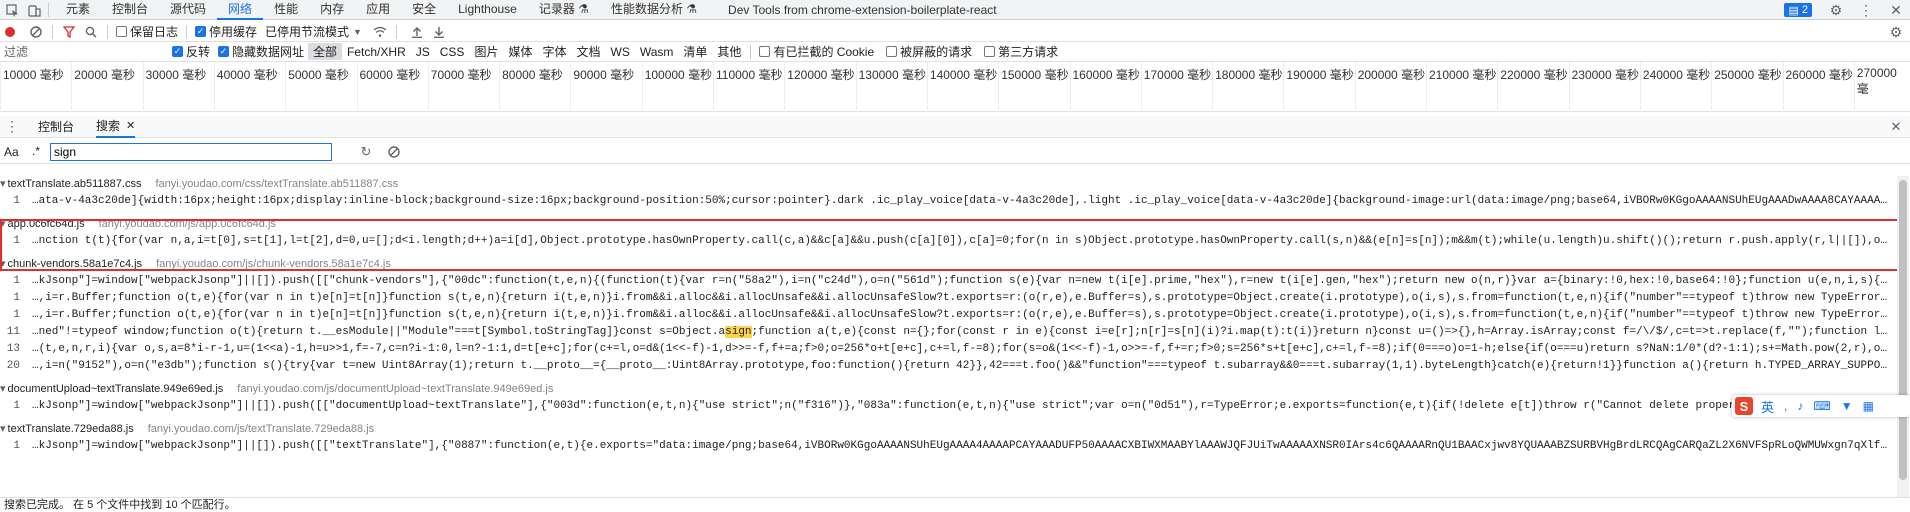 The width and height of the screenshot is (1910, 512). What do you see at coordinates (1748, 75) in the screenshot?
I see `timeline-tick-label: 250000 毫秒` at bounding box center [1748, 75].